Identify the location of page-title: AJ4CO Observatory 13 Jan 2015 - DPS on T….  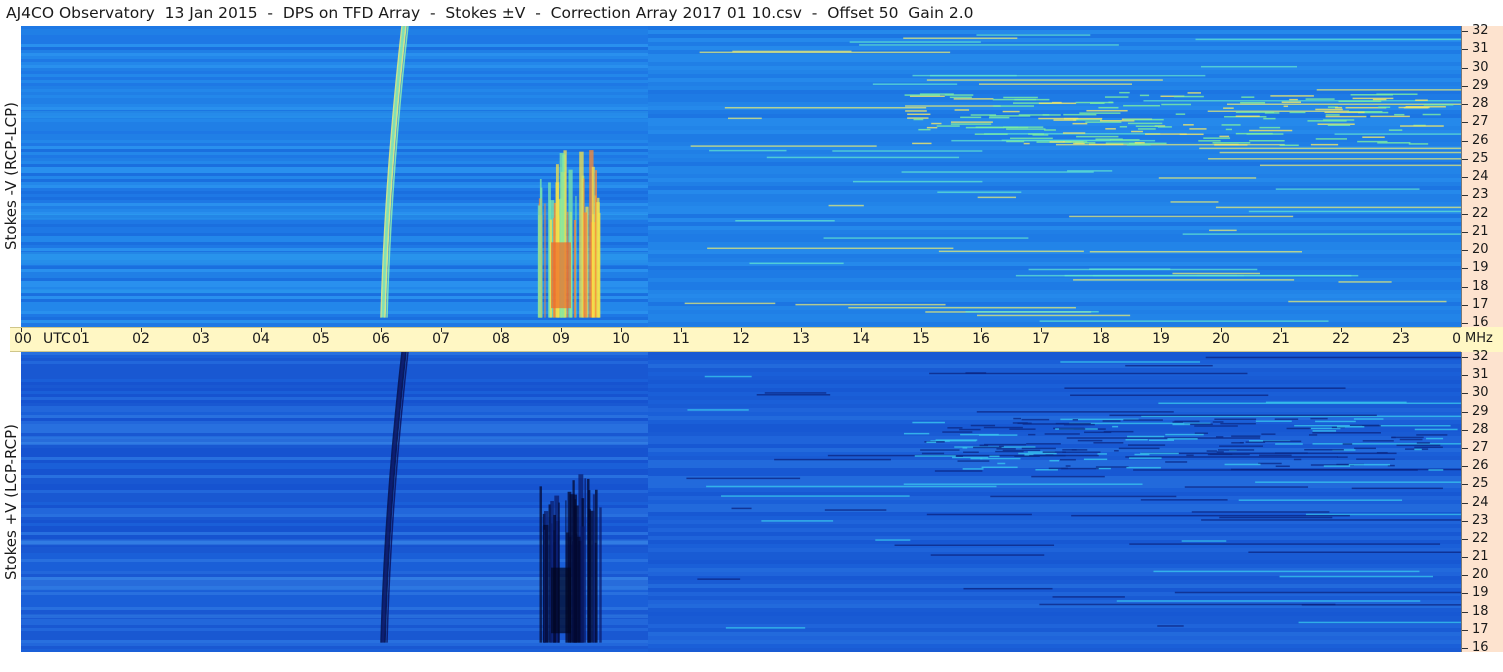
(490, 13).